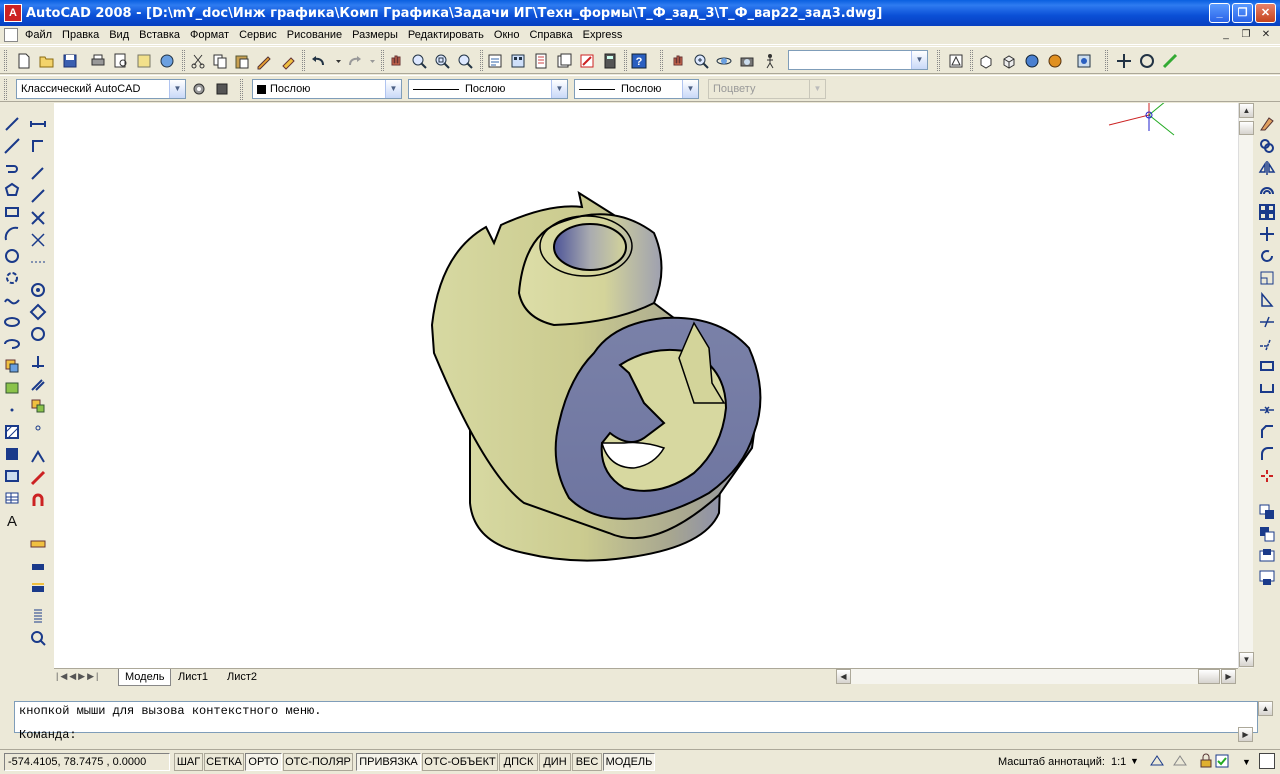 The height and width of the screenshot is (774, 1280). I want to click on region-icon, so click(12, 476).